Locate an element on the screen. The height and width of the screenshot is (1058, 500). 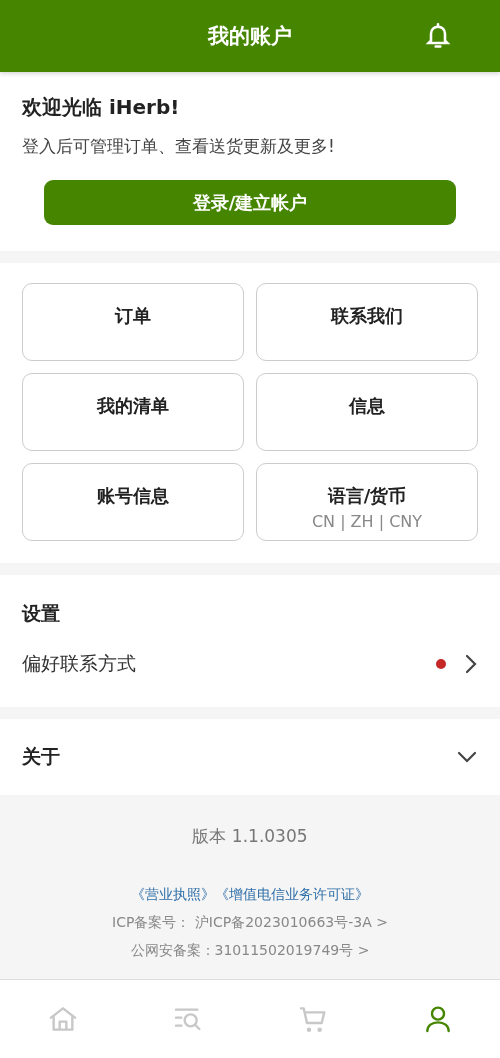
login-button: 登录/建立帐户 is located at coordinates (250, 202).